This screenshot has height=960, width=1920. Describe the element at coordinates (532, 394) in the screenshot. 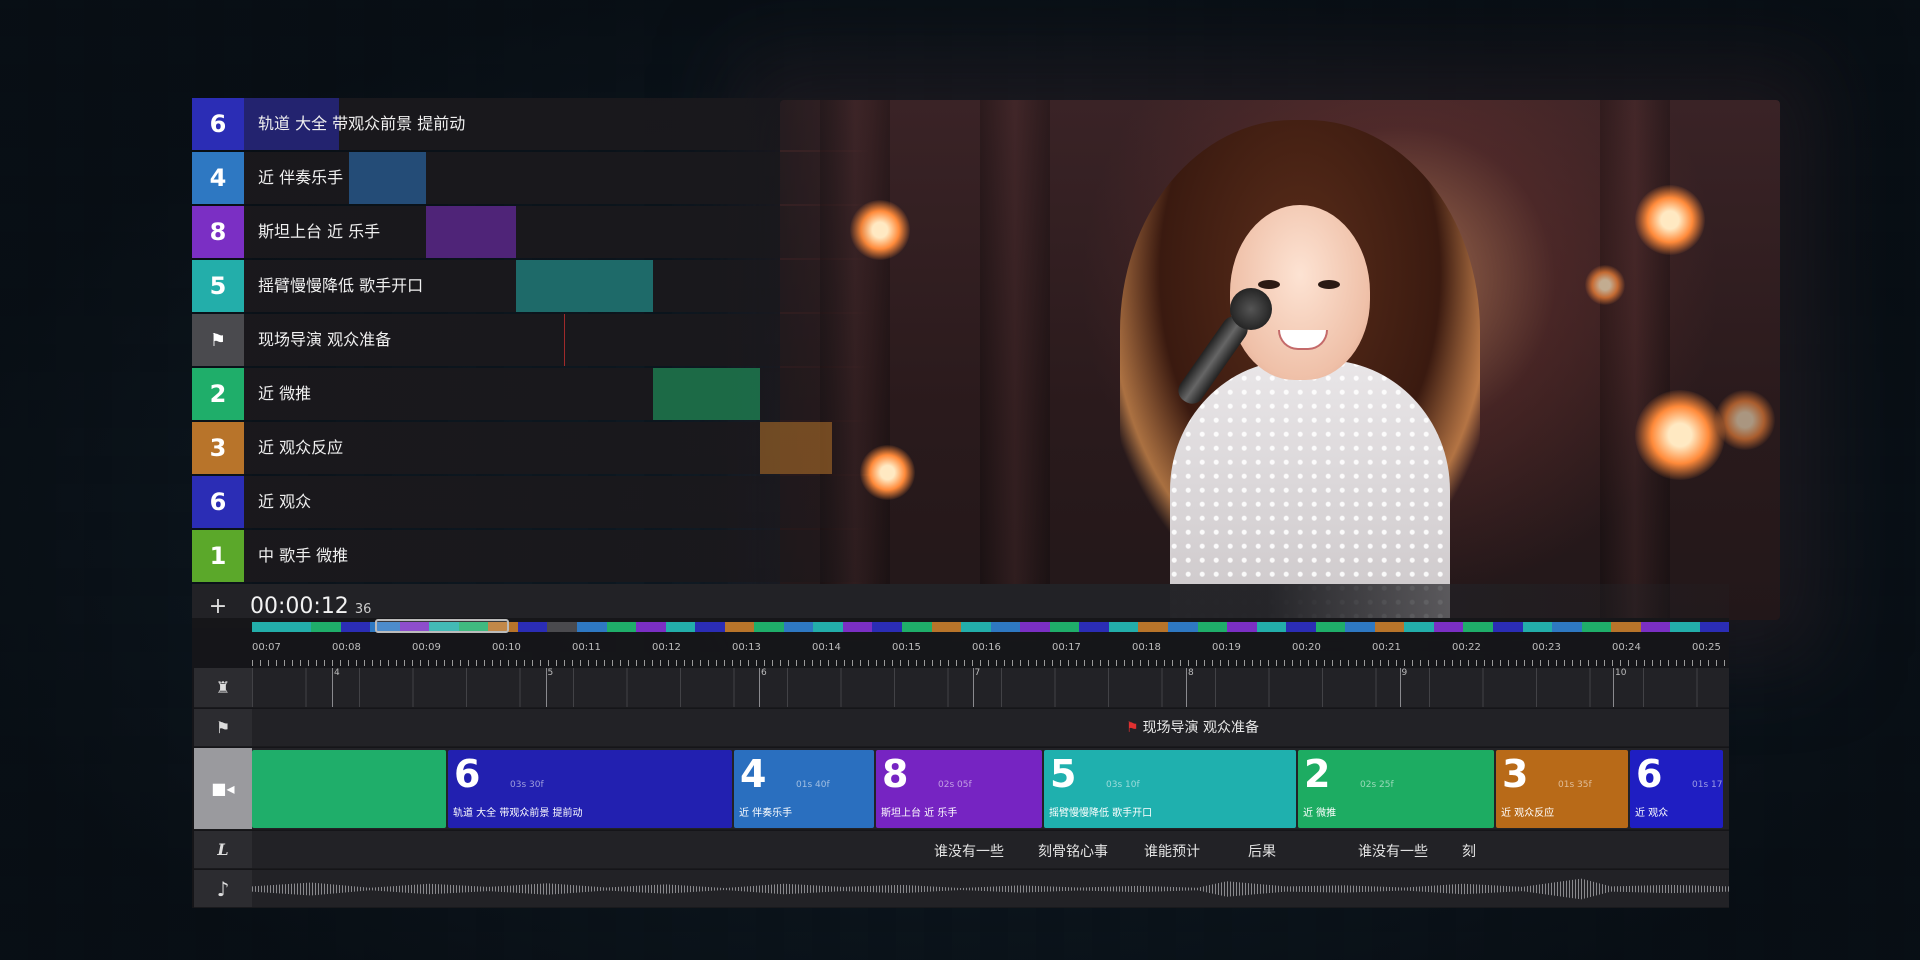

I see `track-row: 2 近 微推` at that location.